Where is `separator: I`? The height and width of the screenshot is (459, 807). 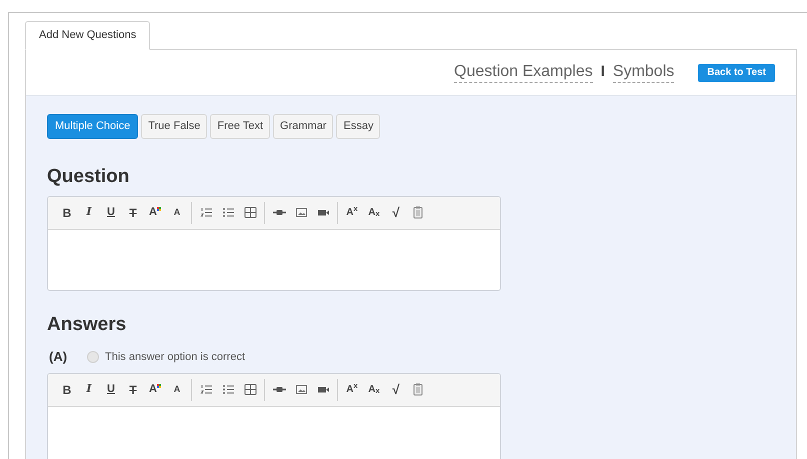 separator: I is located at coordinates (602, 72).